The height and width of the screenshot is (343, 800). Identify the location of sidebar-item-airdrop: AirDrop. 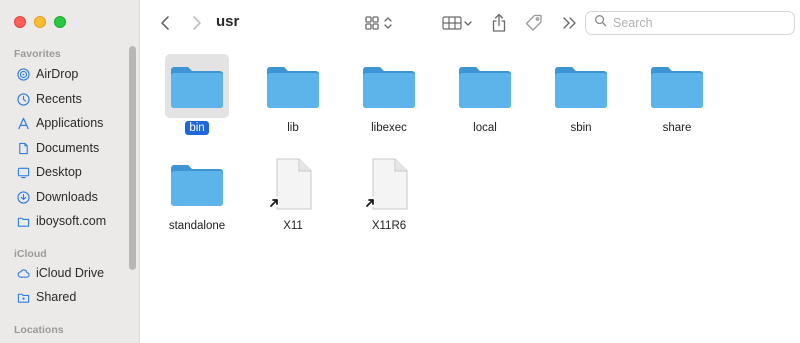
(47, 74).